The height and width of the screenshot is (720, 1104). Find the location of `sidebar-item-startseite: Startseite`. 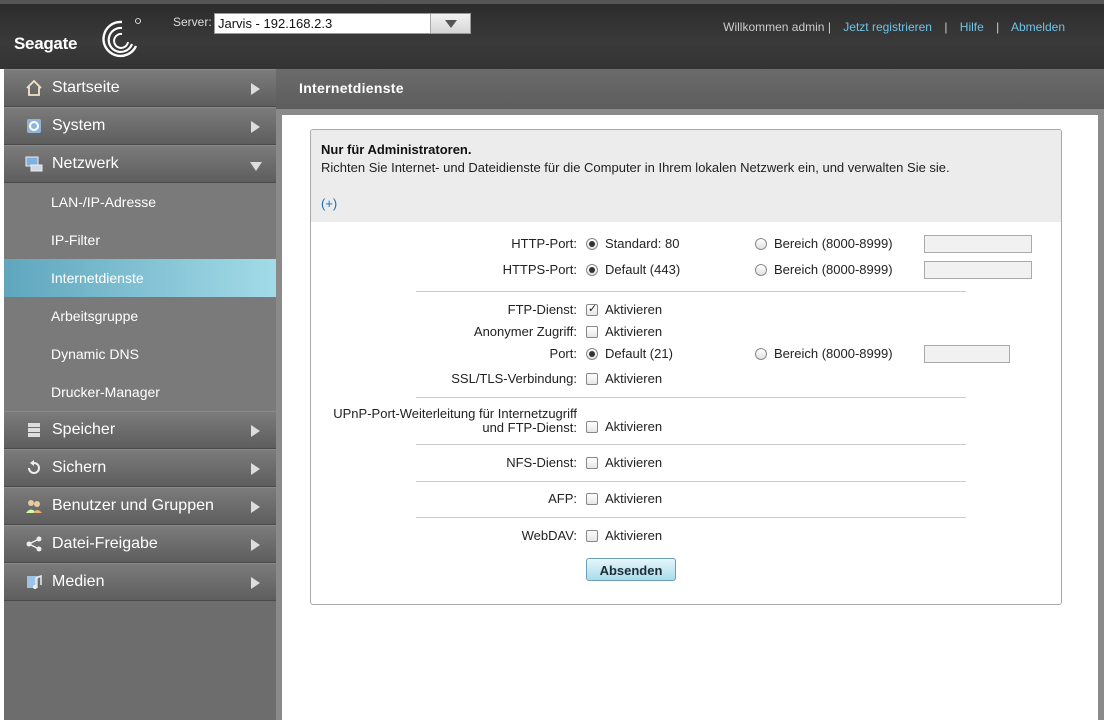

sidebar-item-startseite: Startseite is located at coordinates (140, 88).